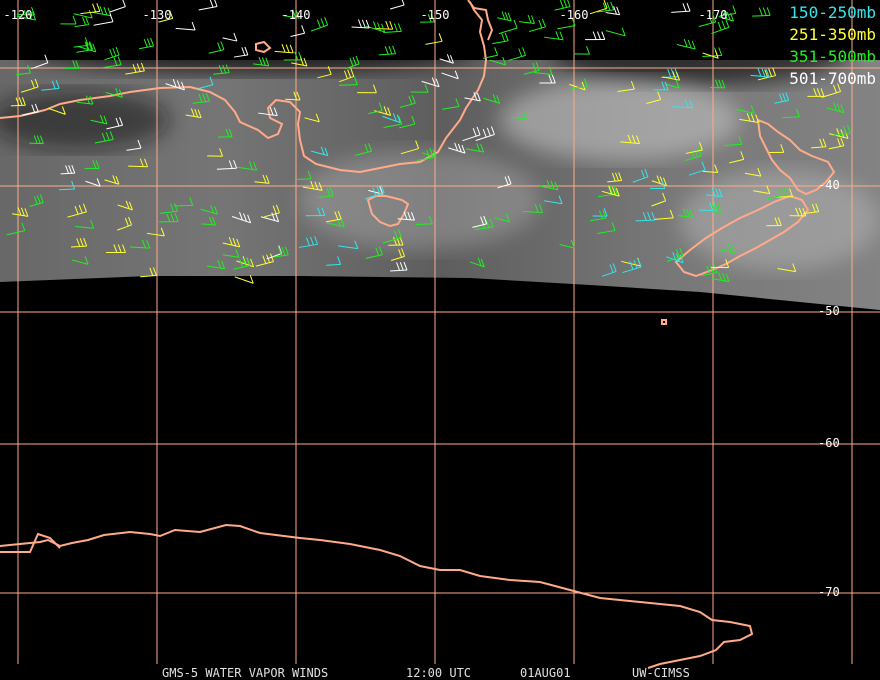 The width and height of the screenshot is (880, 680). I want to click on legend-item-501-700mb: 501-700mb, so click(832, 78).